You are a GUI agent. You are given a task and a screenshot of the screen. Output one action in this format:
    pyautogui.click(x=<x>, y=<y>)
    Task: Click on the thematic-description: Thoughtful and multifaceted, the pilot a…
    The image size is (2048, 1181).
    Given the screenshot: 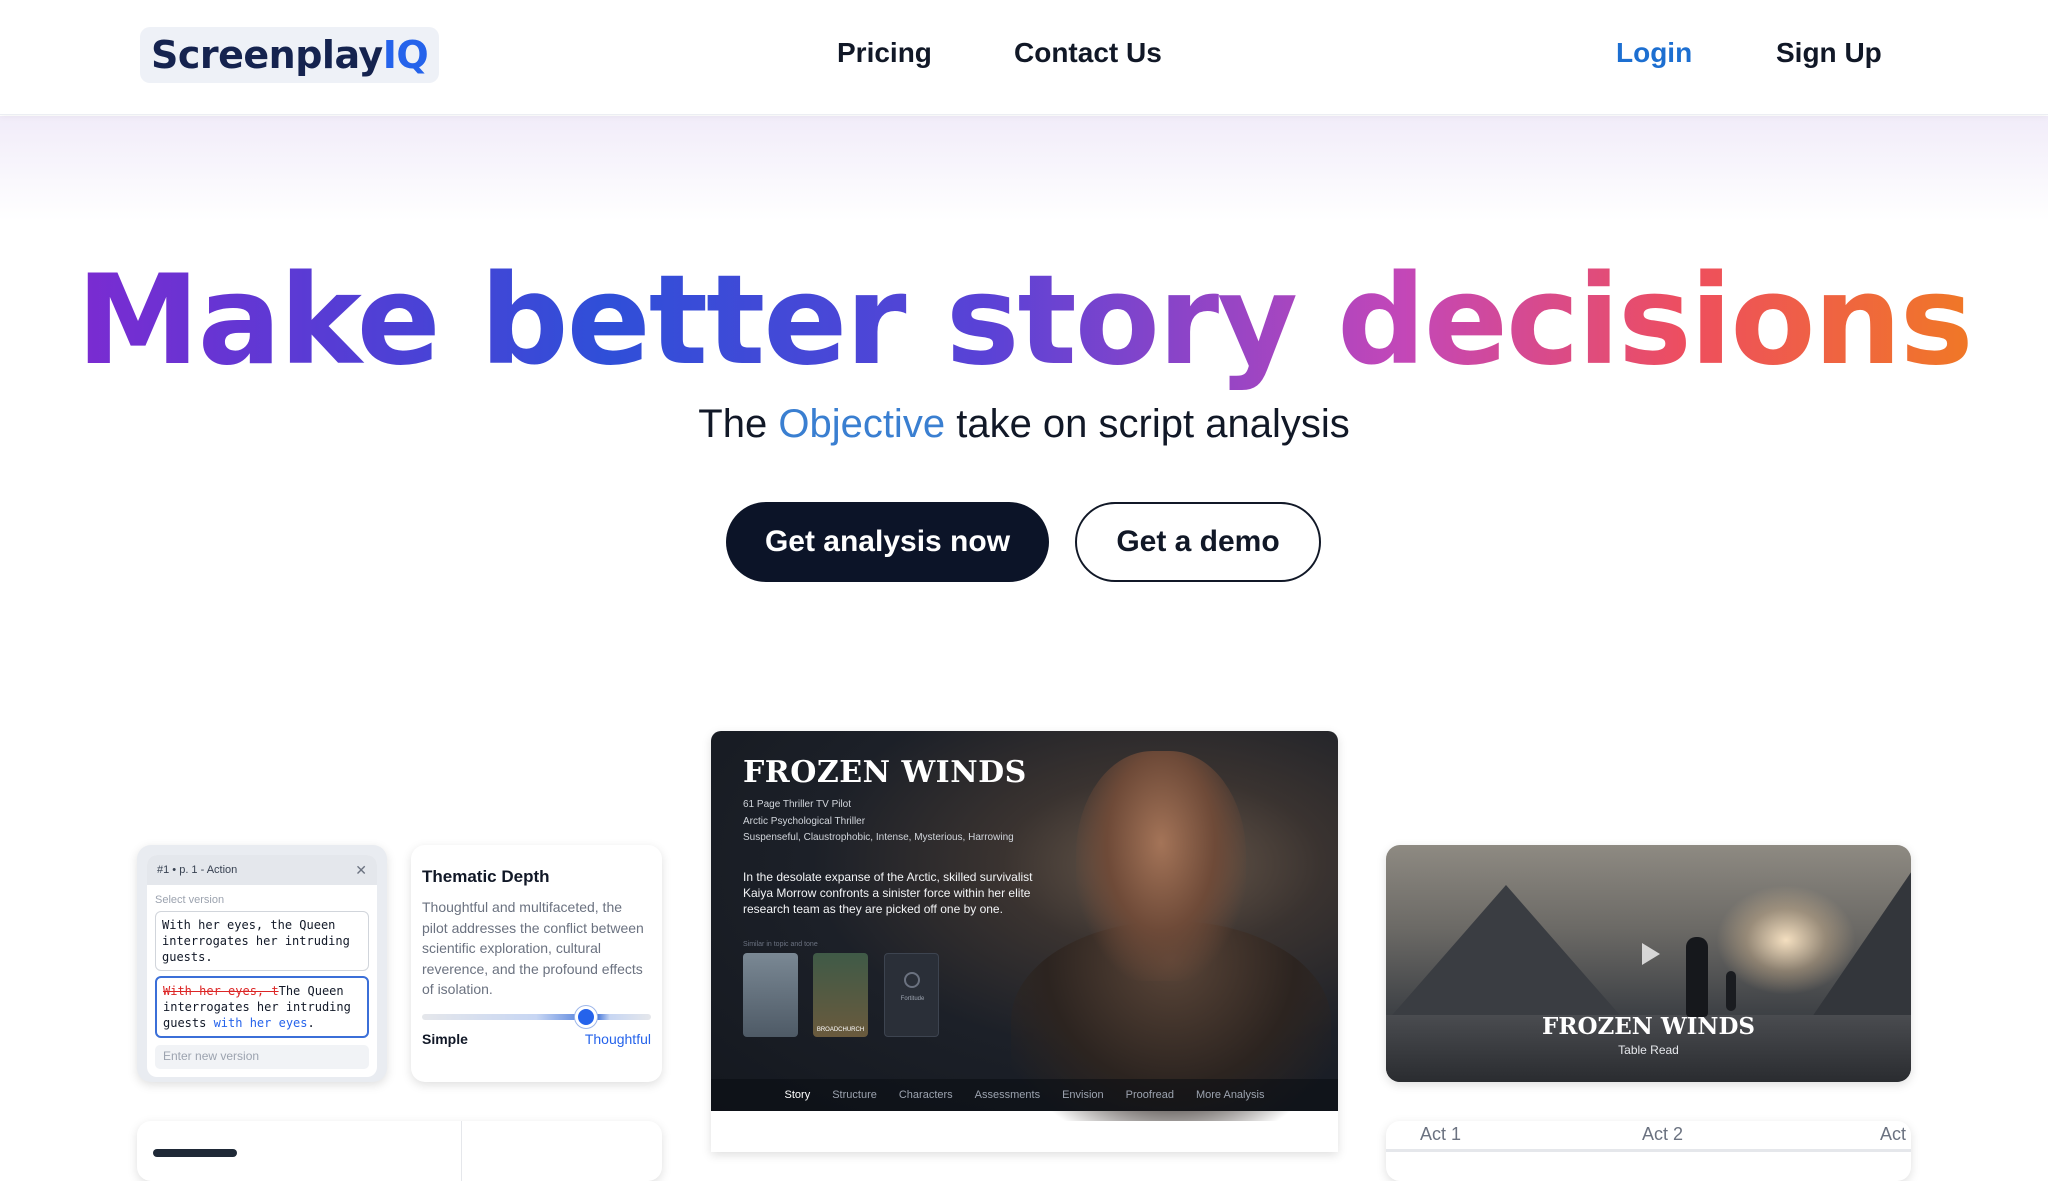 What is the action you would take?
    pyautogui.click(x=533, y=948)
    